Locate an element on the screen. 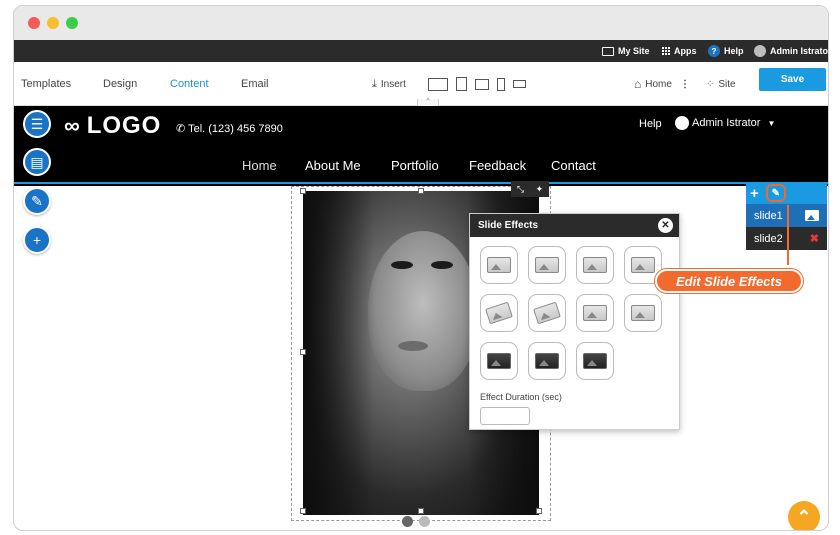  monitor-icon is located at coordinates (608, 51).